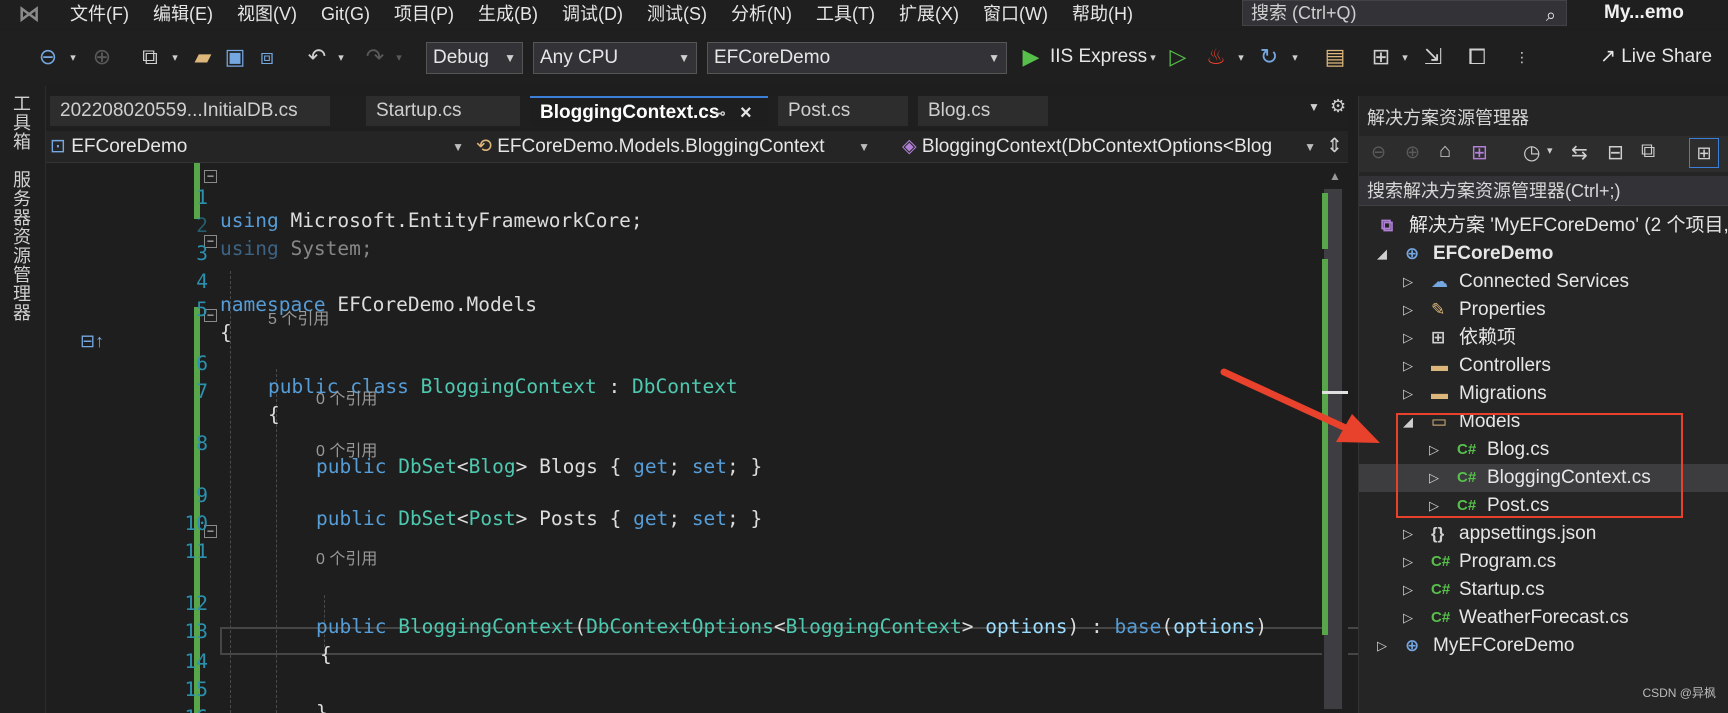 The width and height of the screenshot is (1728, 713). What do you see at coordinates (22, 246) in the screenshot?
I see `server-explorer-tab: 服务器资源管理器` at bounding box center [22, 246].